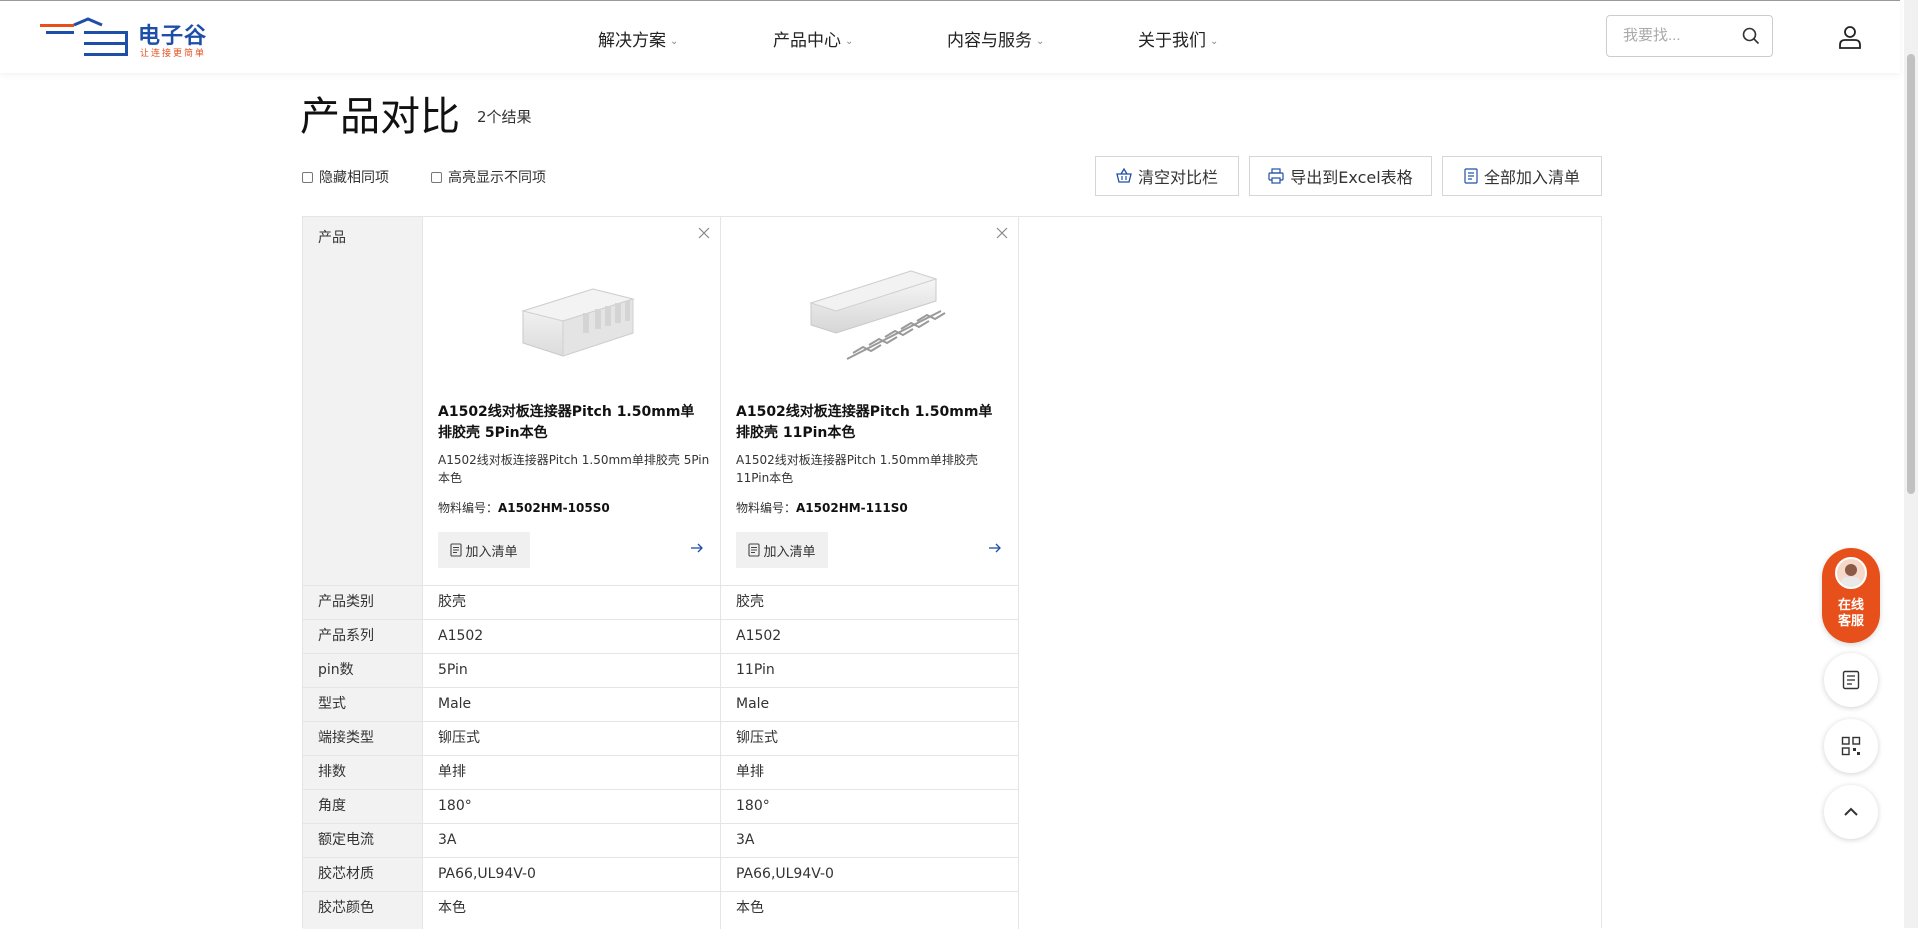 The width and height of the screenshot is (1918, 929). I want to click on table-row: 排数 单排 单排, so click(660, 772).